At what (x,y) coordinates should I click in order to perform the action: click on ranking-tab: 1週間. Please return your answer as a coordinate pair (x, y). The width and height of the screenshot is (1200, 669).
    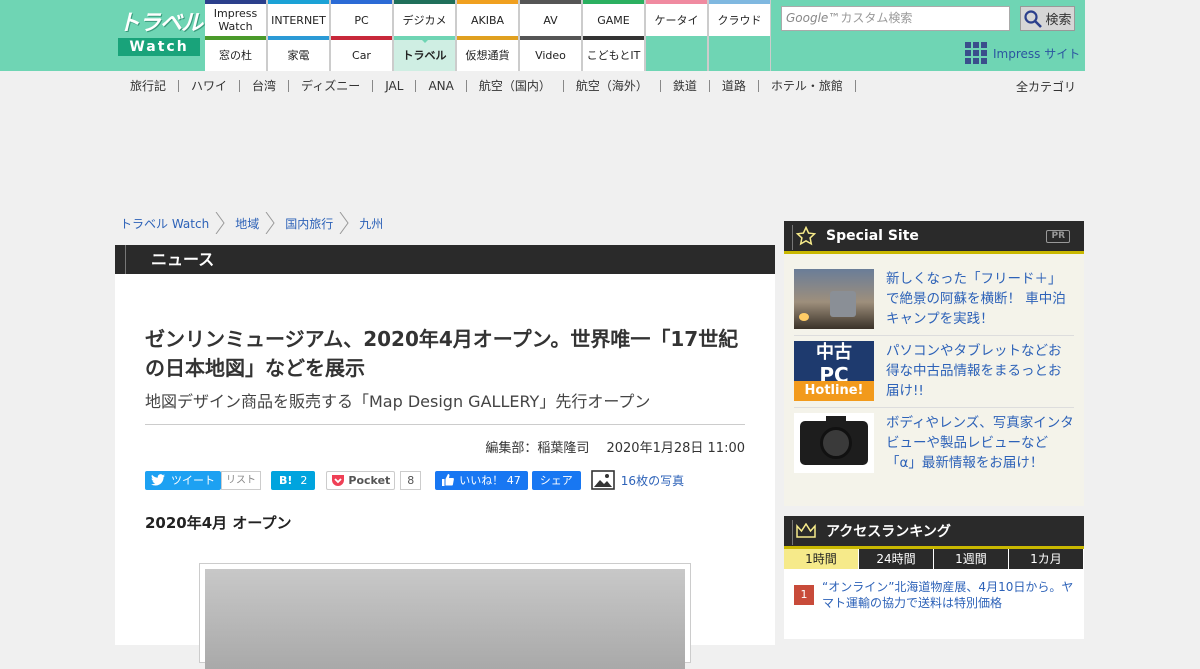
    Looking at the image, I should click on (971, 559).